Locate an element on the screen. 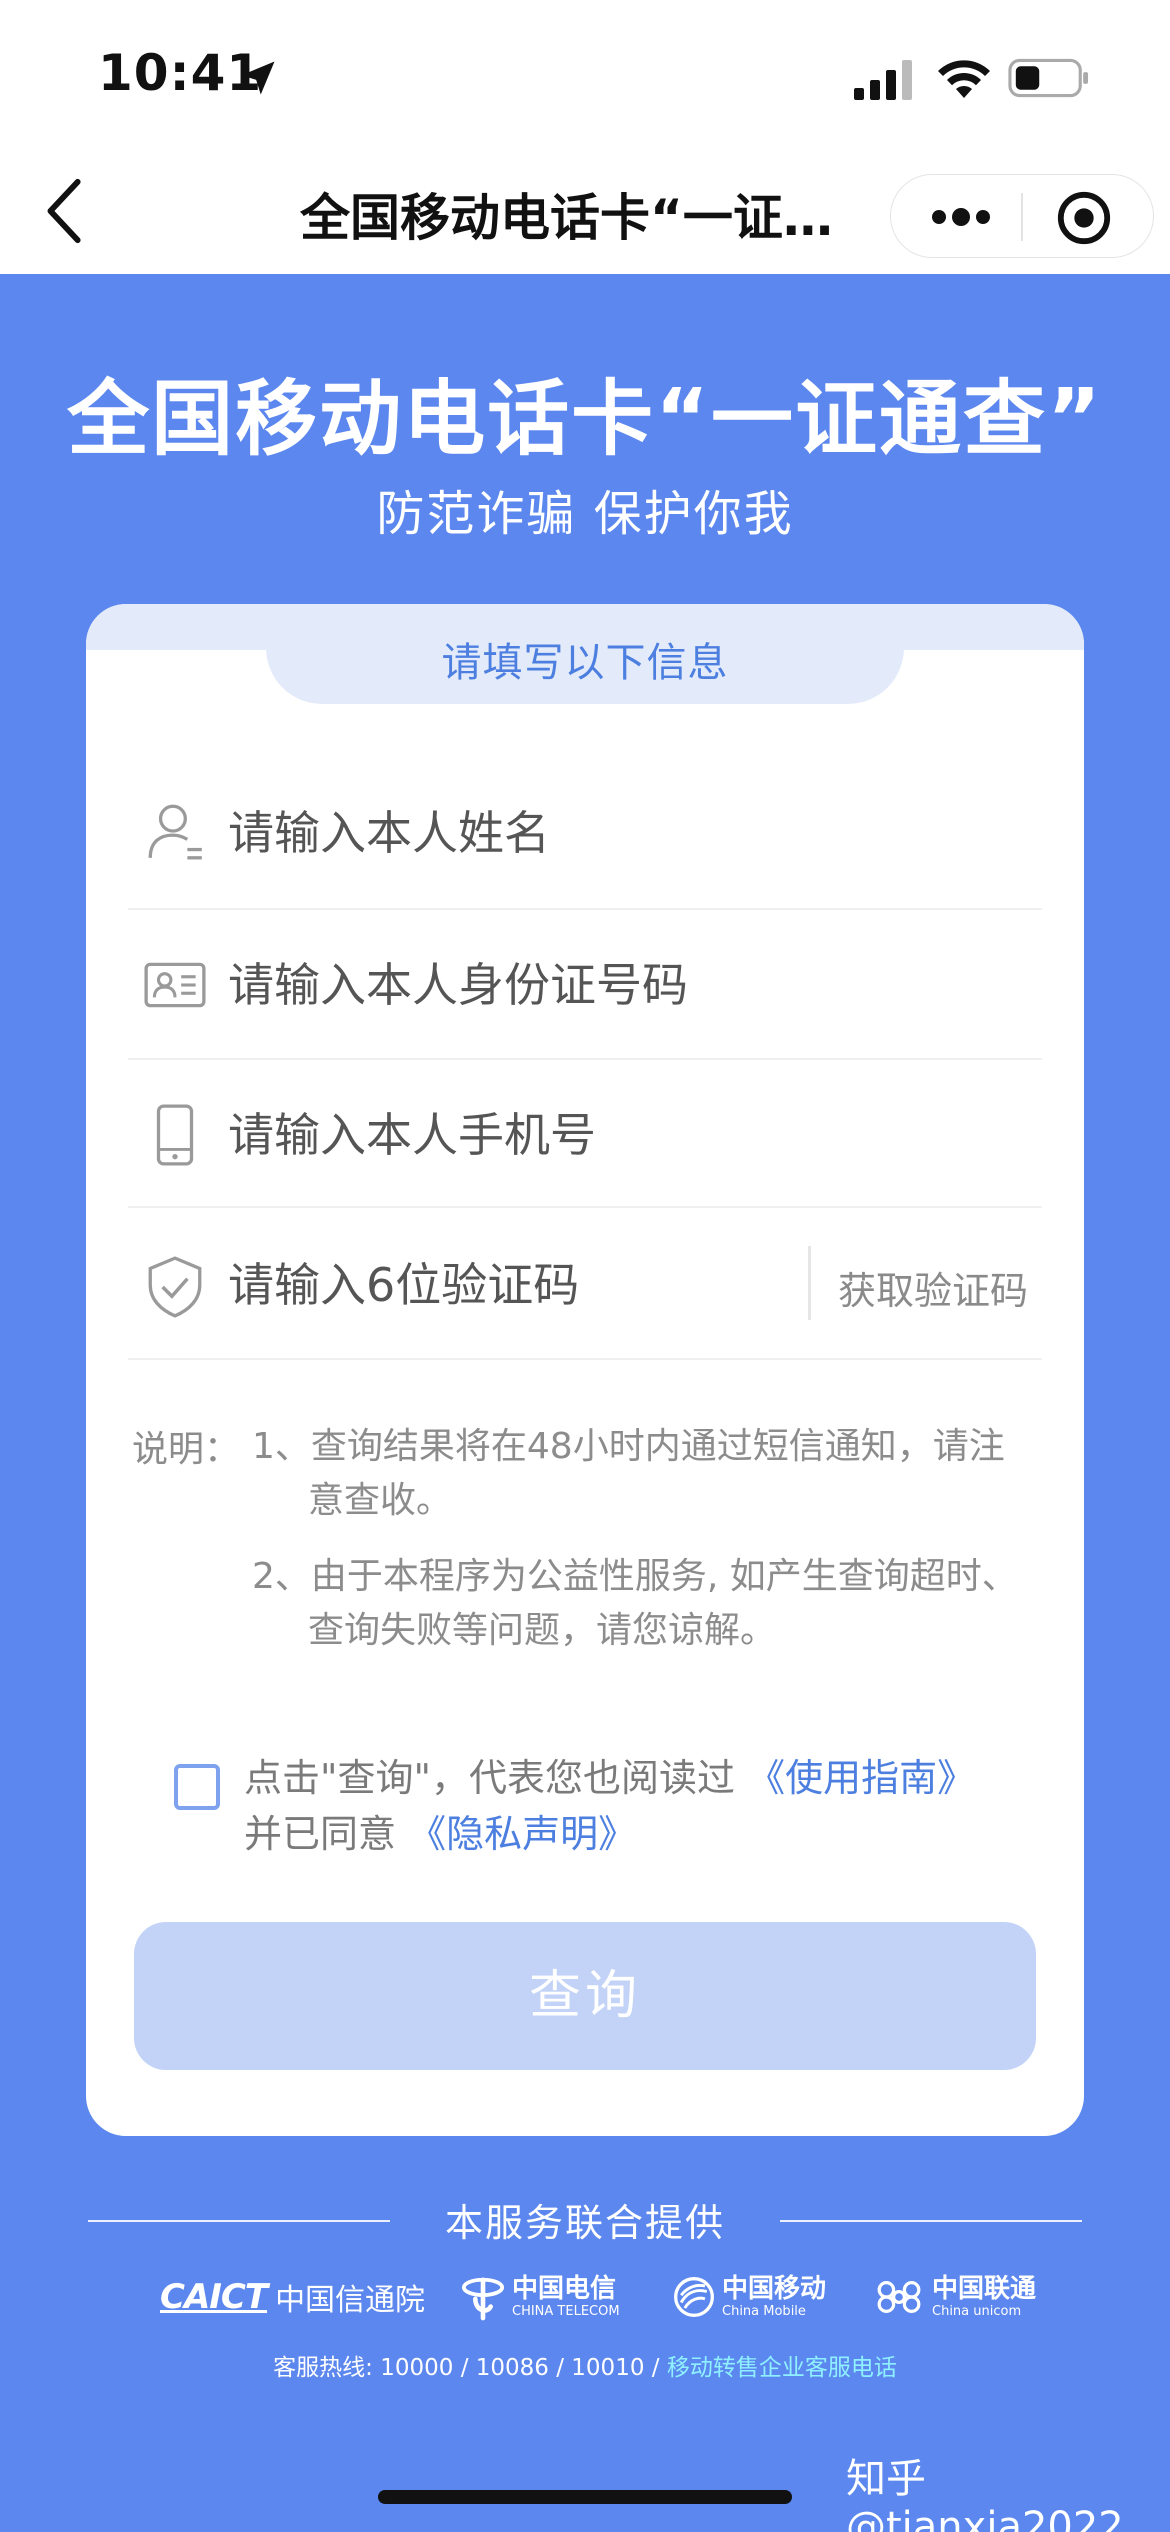  china-mobile-logo: 中国移动 China Mobile is located at coordinates (749, 2297).